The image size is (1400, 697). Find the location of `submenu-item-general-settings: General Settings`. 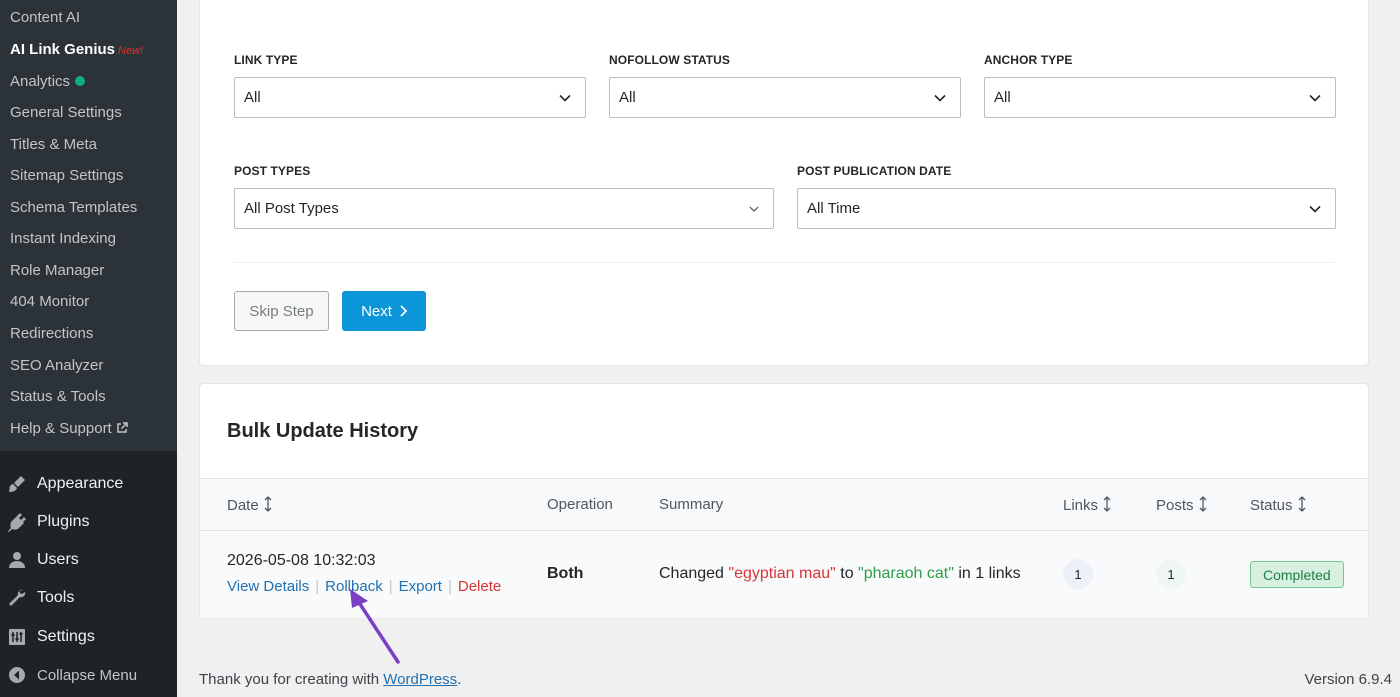

submenu-item-general-settings: General Settings is located at coordinates (66, 113).